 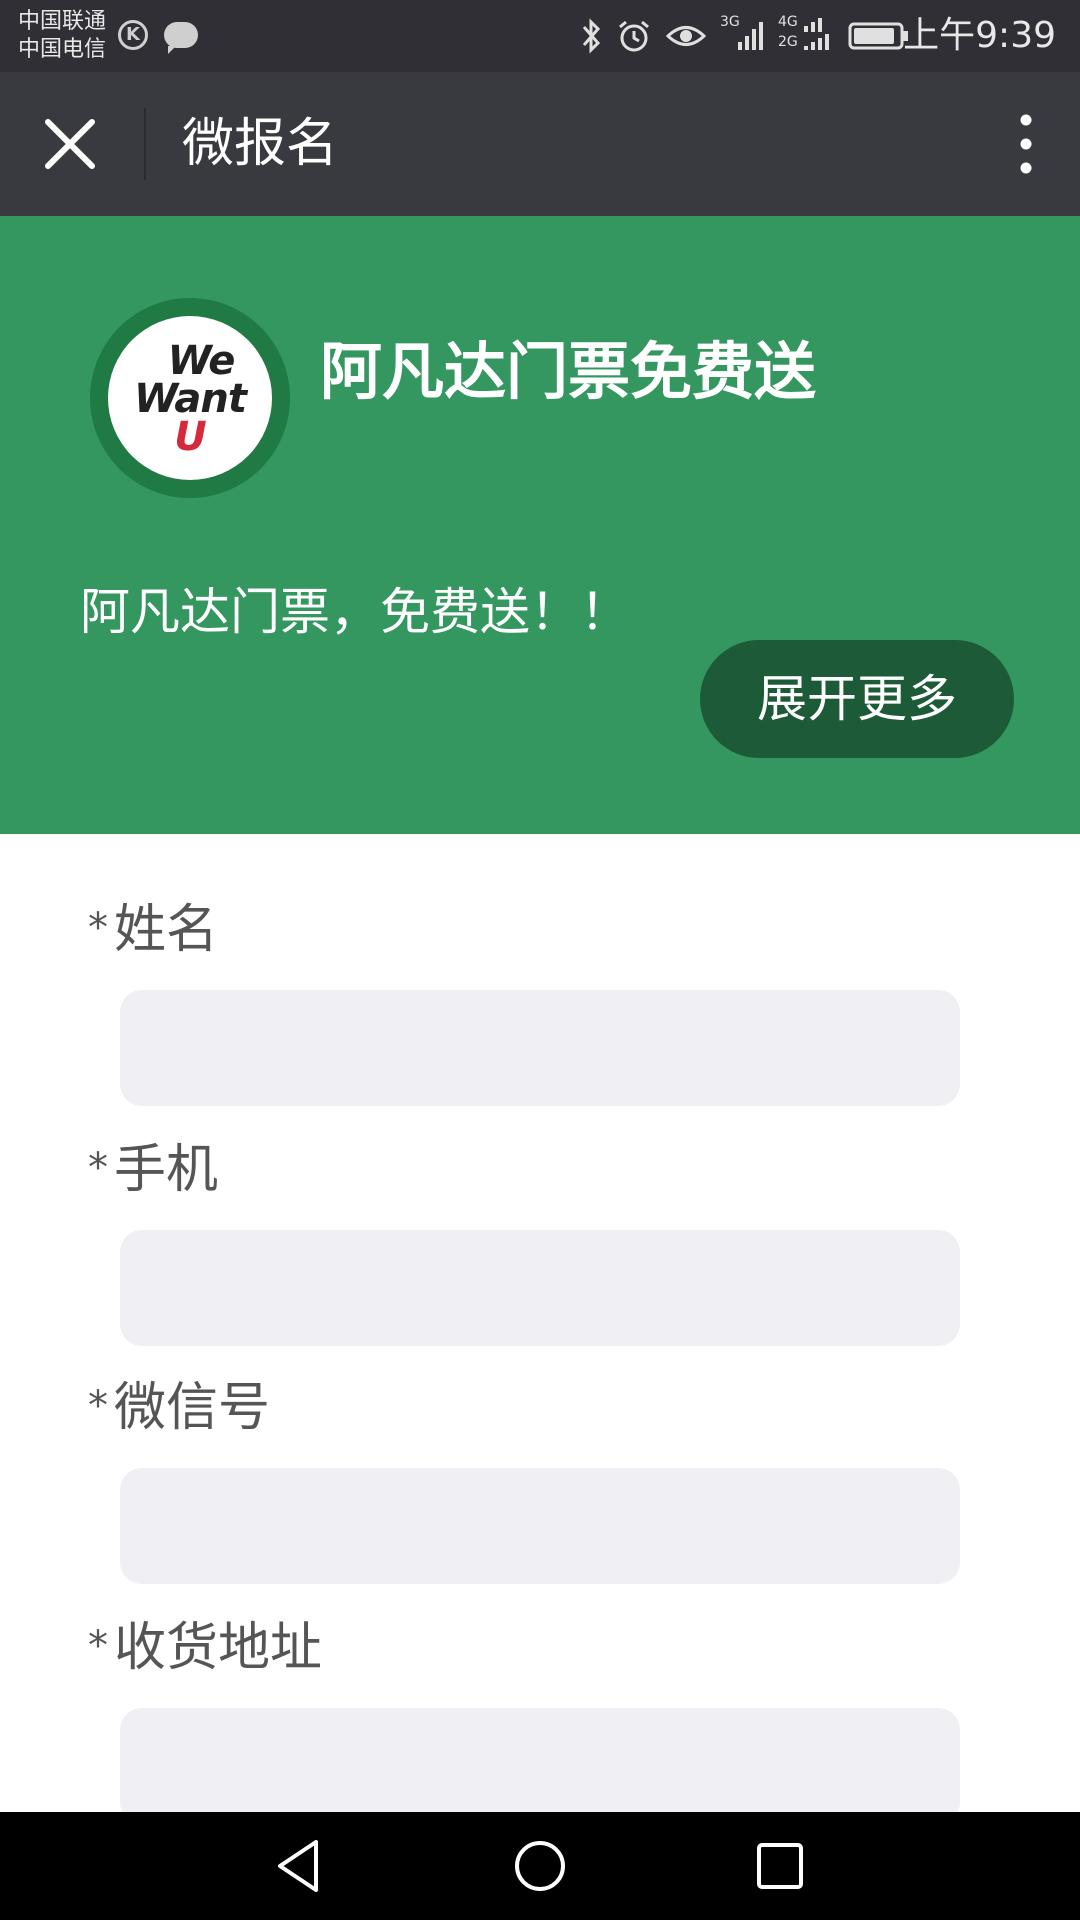 I want to click on more-vertical-icon, so click(x=1026, y=144).